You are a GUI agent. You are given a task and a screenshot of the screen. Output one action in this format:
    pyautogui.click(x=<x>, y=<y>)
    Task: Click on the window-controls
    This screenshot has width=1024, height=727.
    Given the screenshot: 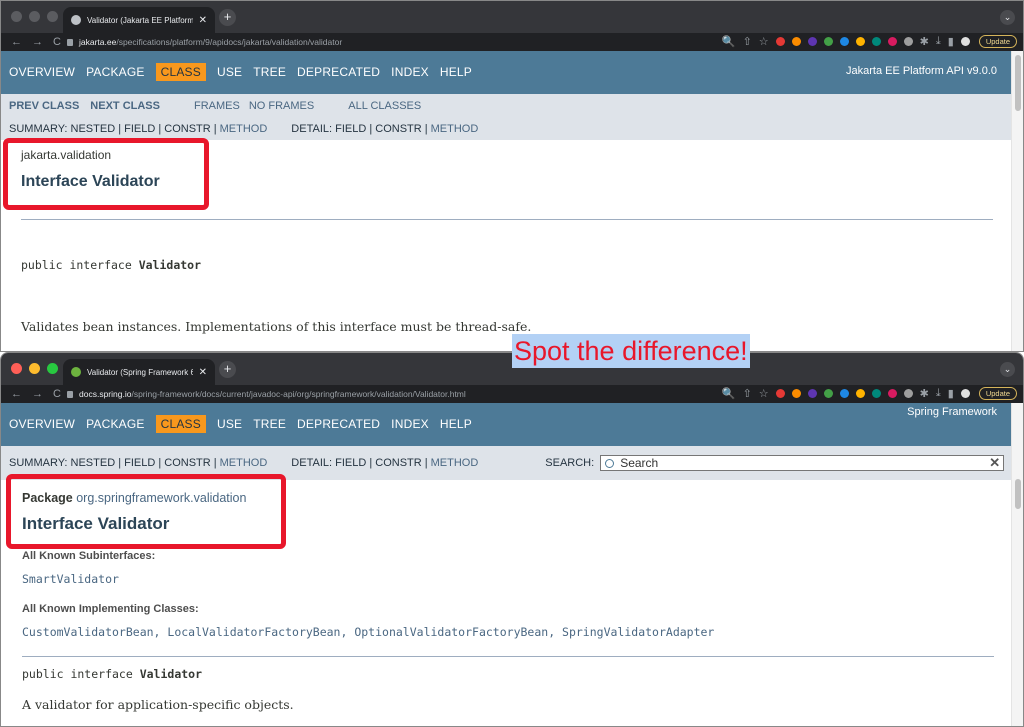 What is the action you would take?
    pyautogui.click(x=34, y=368)
    